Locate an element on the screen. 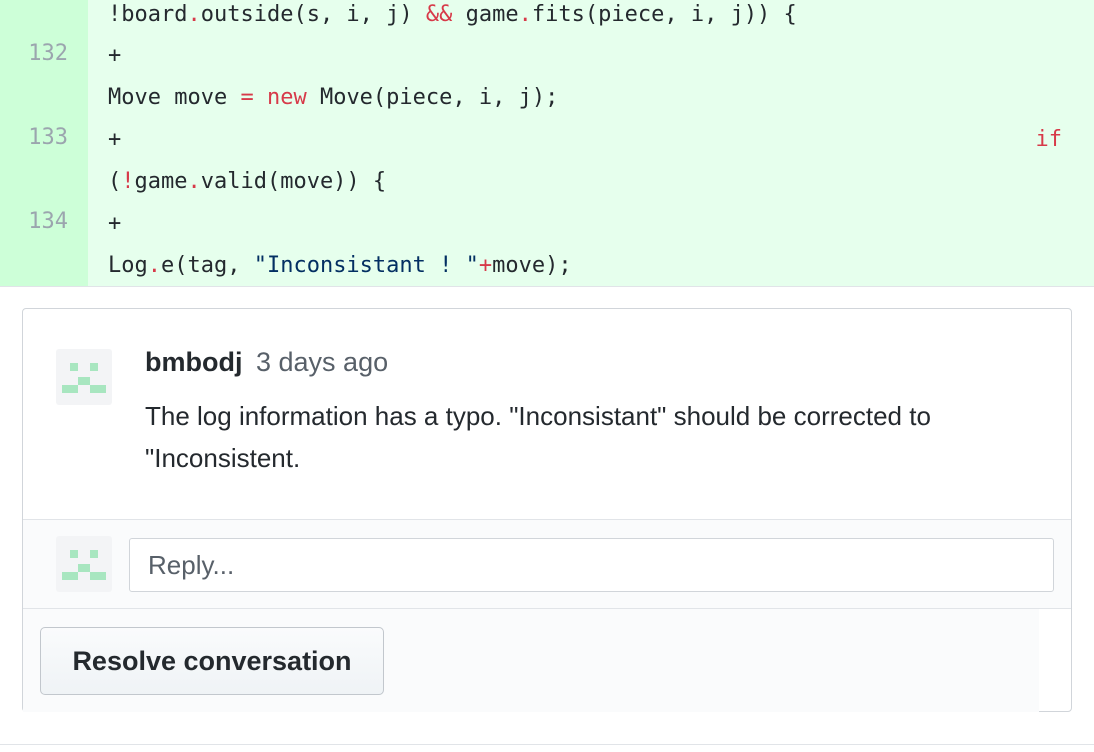 Image resolution: width=1094 pixels, height=752 pixels. code-line-move: Move move = new Move(piece, i, j); is located at coordinates (333, 97).